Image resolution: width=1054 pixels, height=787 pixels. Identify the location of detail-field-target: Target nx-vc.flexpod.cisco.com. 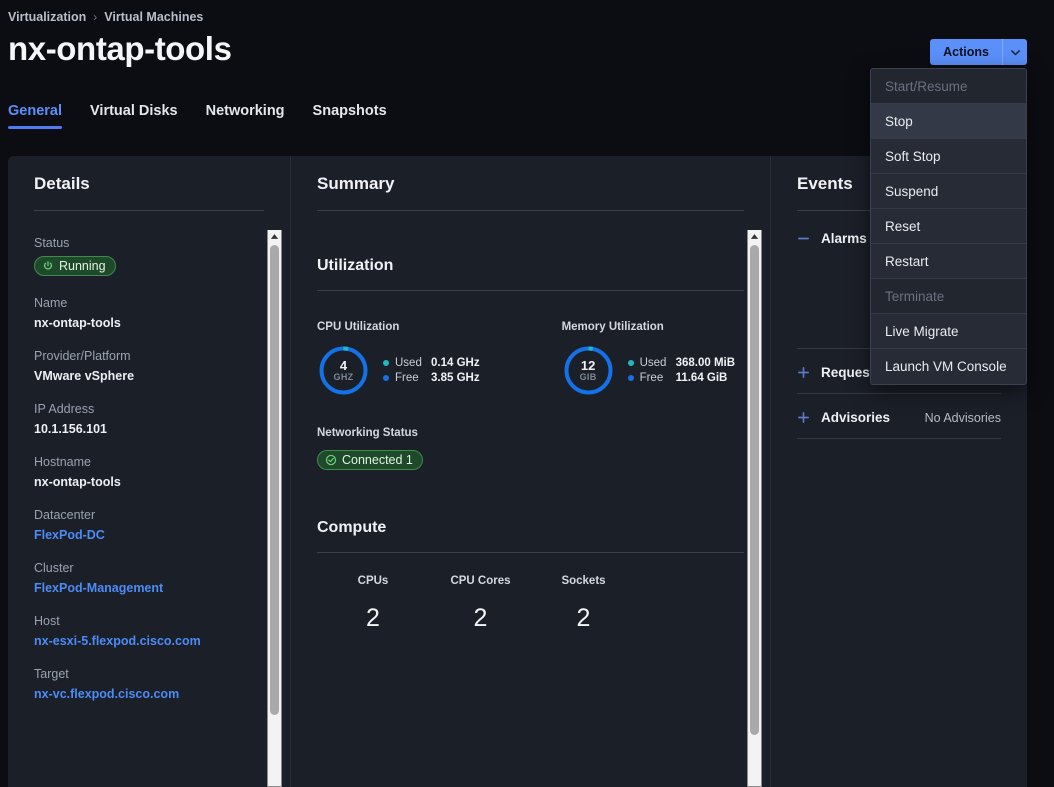
(149, 684).